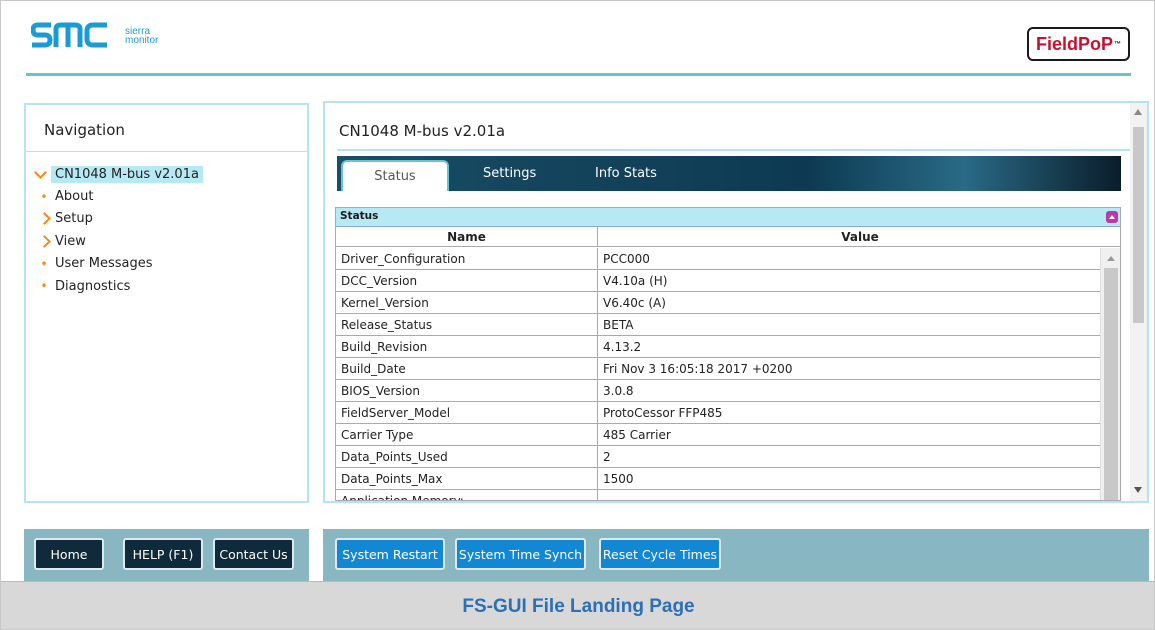  Describe the element at coordinates (622, 346) in the screenshot. I see `cell-value: 4.13.2` at that location.